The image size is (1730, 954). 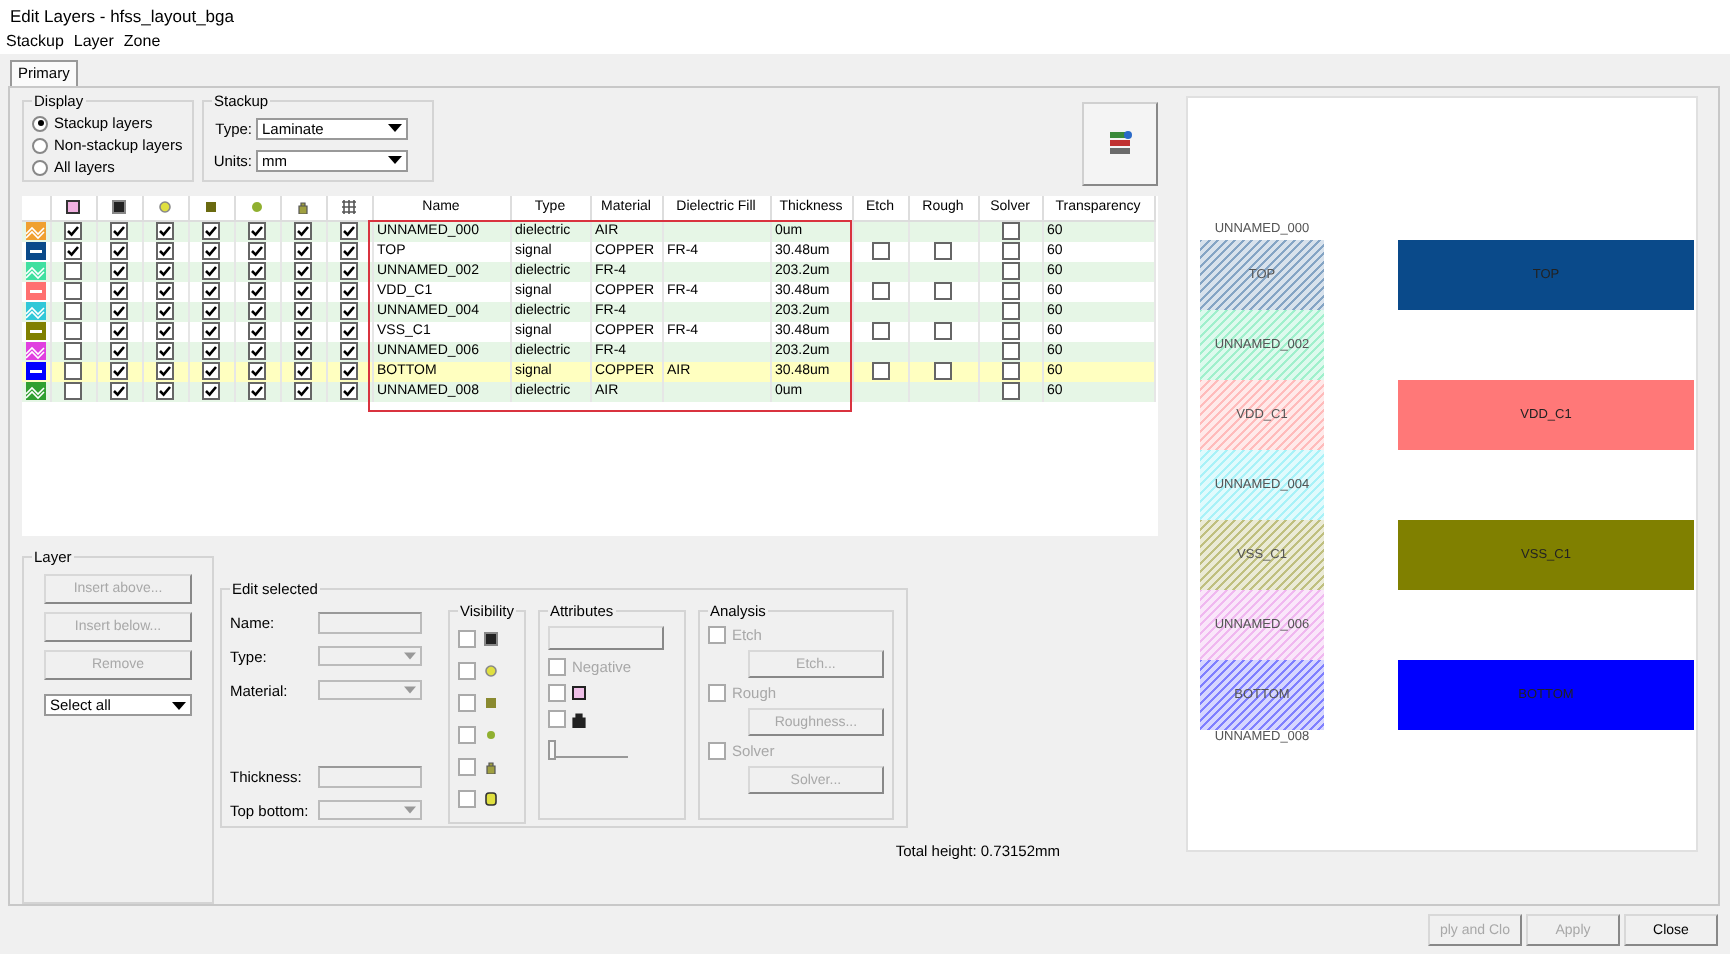 I want to click on slider-thumb, so click(x=551, y=750).